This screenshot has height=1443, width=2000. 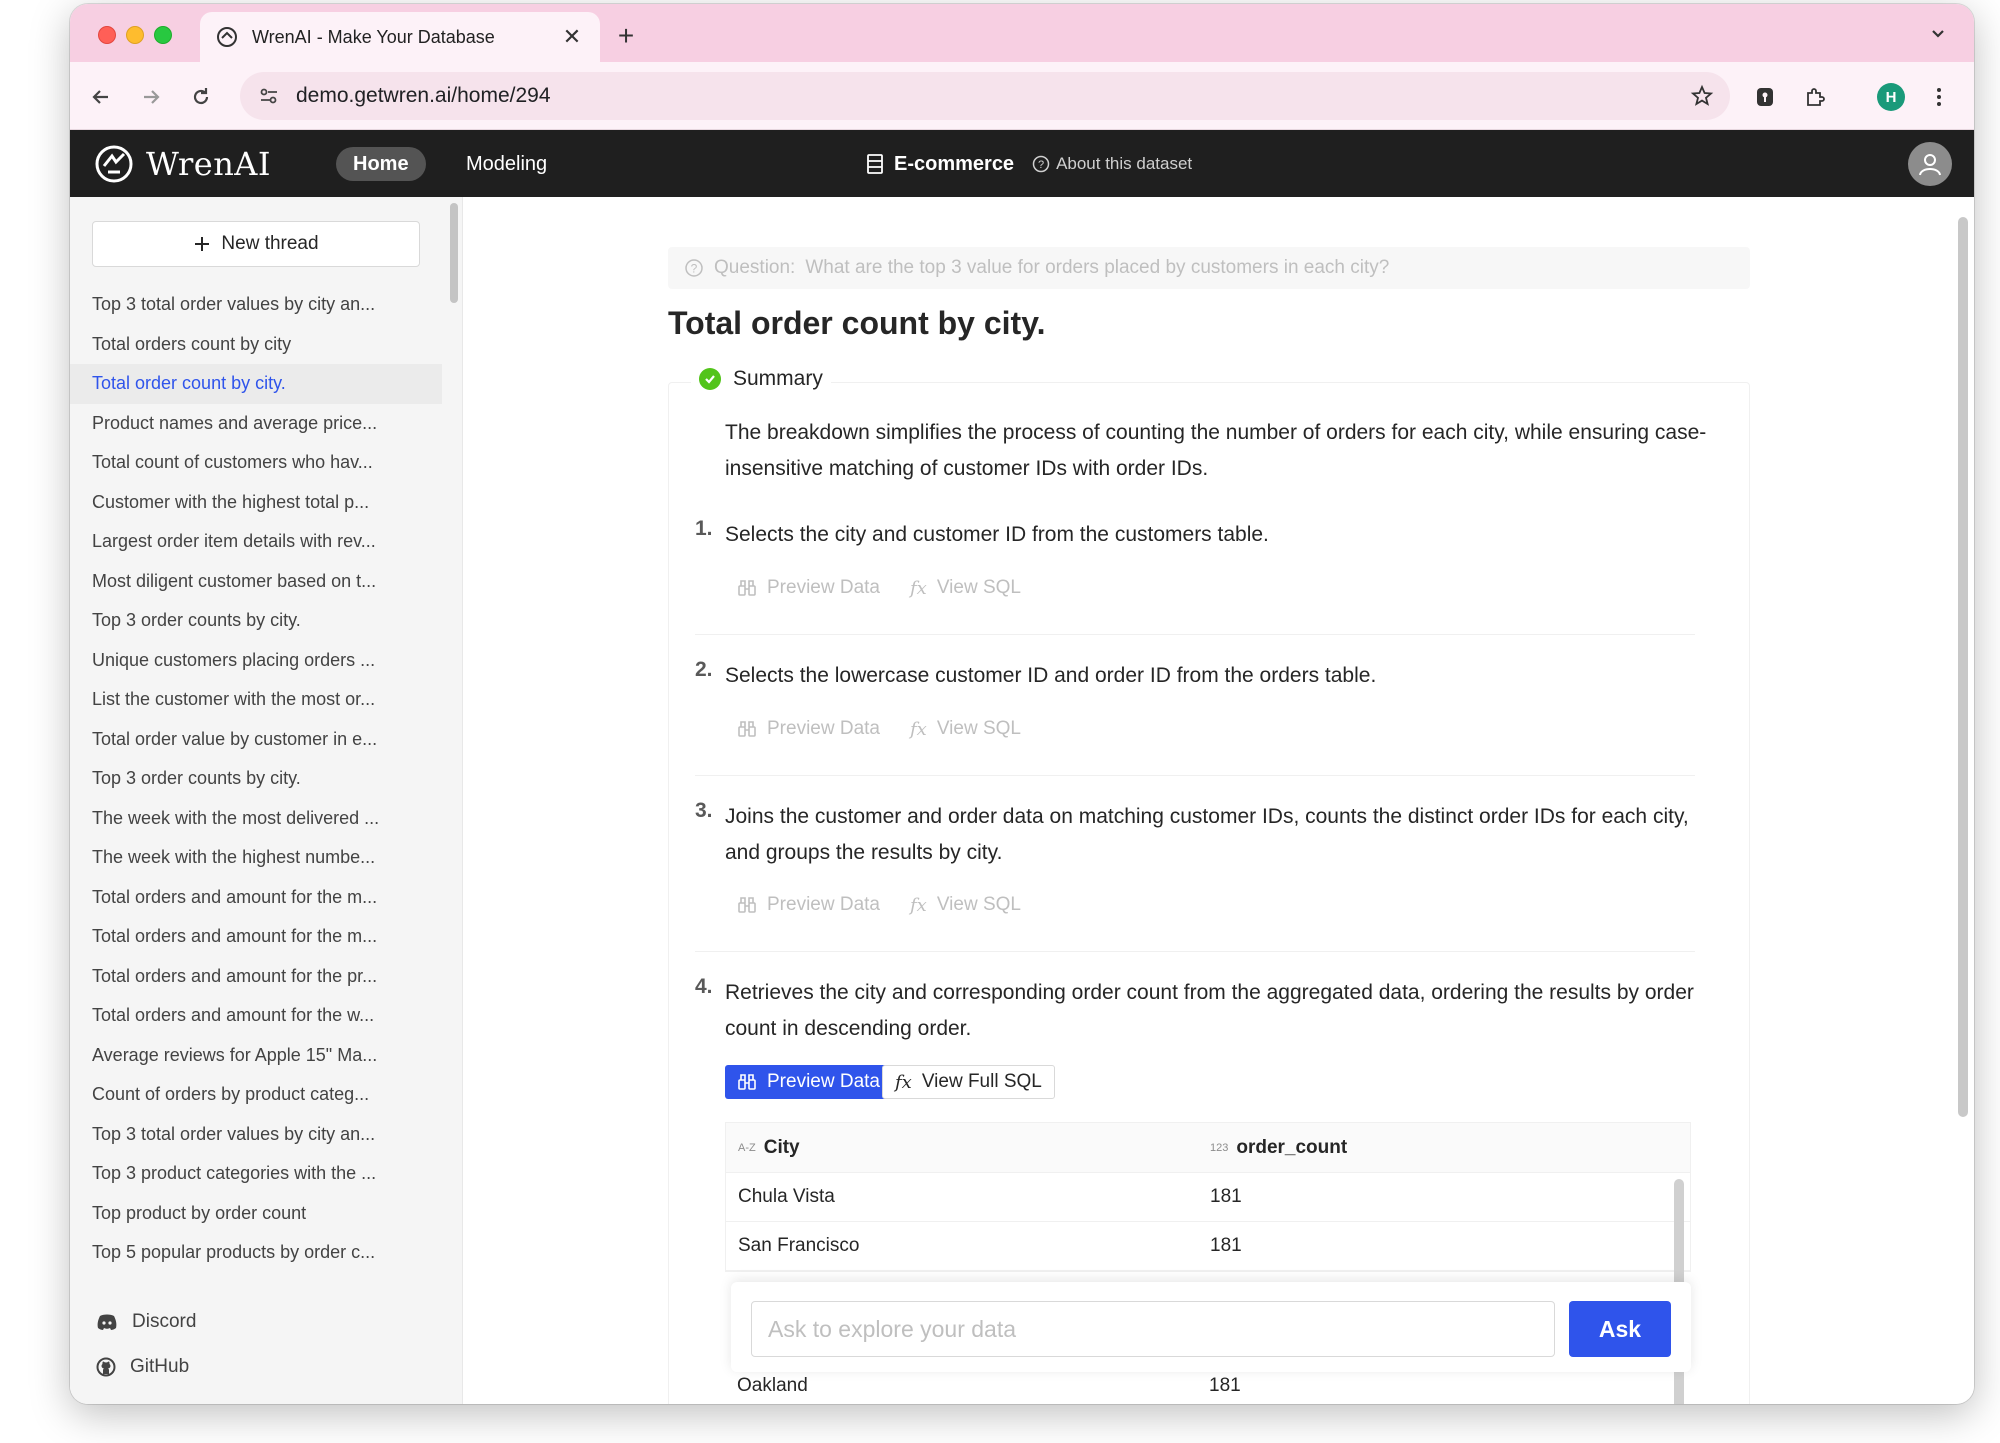 What do you see at coordinates (1434, 1148) in the screenshot?
I see `column-header-order-count: 123 order_count` at bounding box center [1434, 1148].